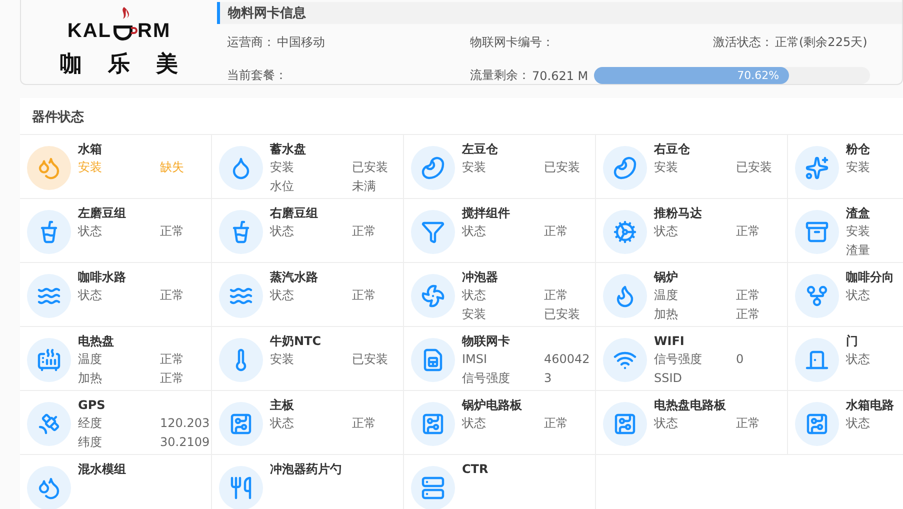 The width and height of the screenshot is (903, 509). I want to click on section-title: 器件状态, so click(58, 118).